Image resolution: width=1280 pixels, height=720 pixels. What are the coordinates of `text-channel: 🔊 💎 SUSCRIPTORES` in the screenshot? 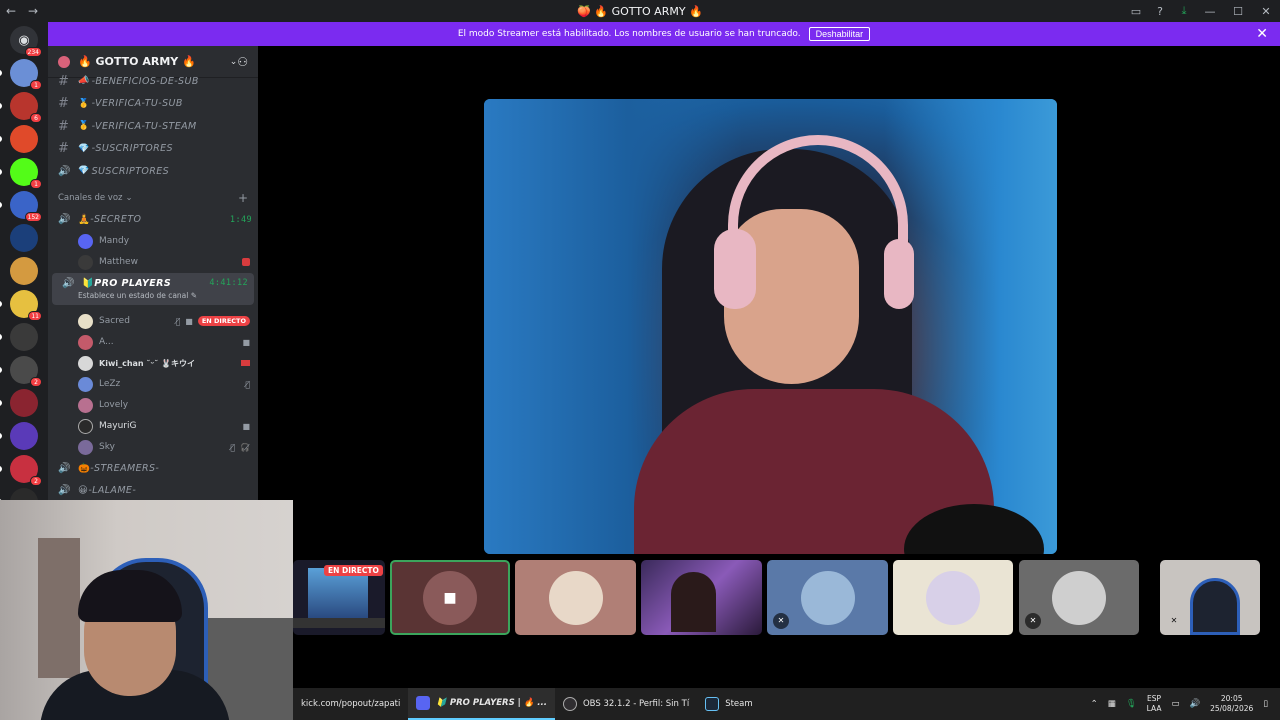 It's located at (153, 171).